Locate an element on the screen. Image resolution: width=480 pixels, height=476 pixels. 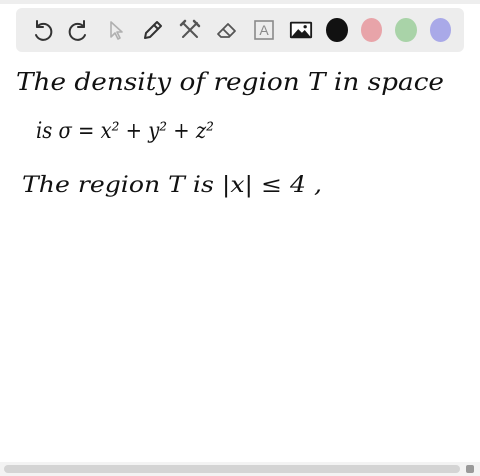
pointer-button is located at coordinates (116, 30).